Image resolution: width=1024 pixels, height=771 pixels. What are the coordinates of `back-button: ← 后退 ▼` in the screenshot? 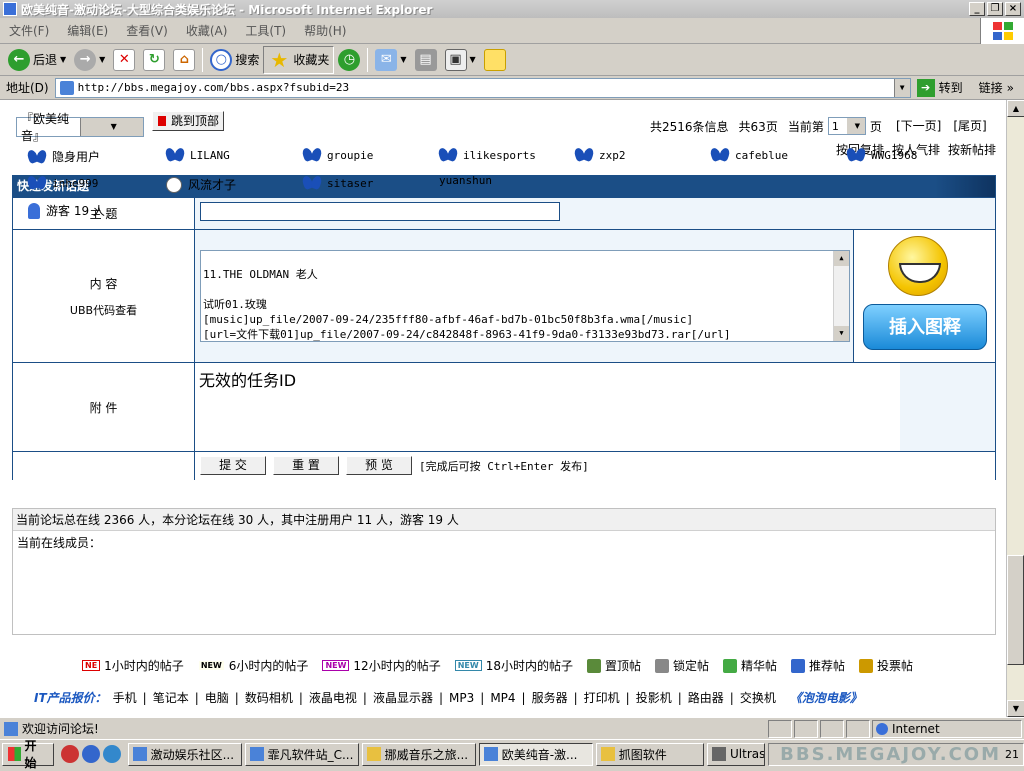 It's located at (37, 60).